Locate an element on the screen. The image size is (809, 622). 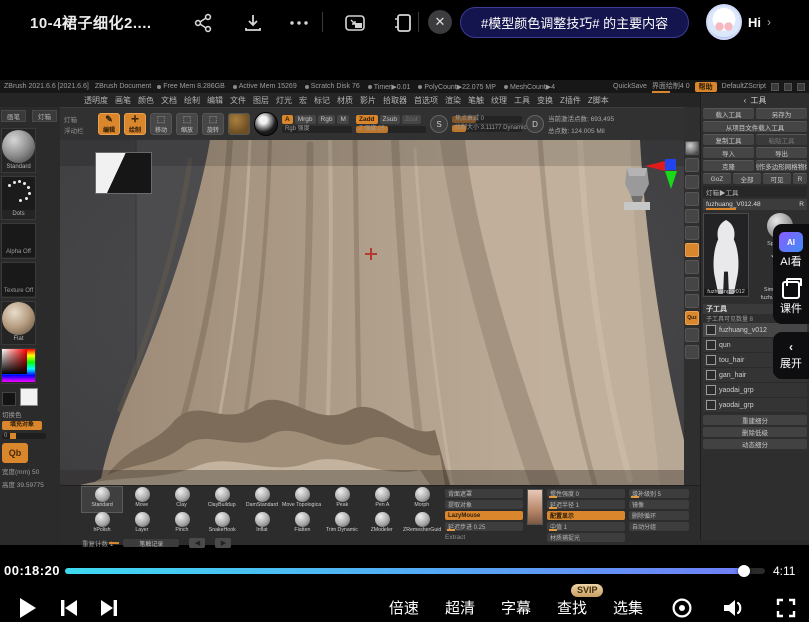
zbrush-menu-item: 纹理 is located at coordinates (499, 100).